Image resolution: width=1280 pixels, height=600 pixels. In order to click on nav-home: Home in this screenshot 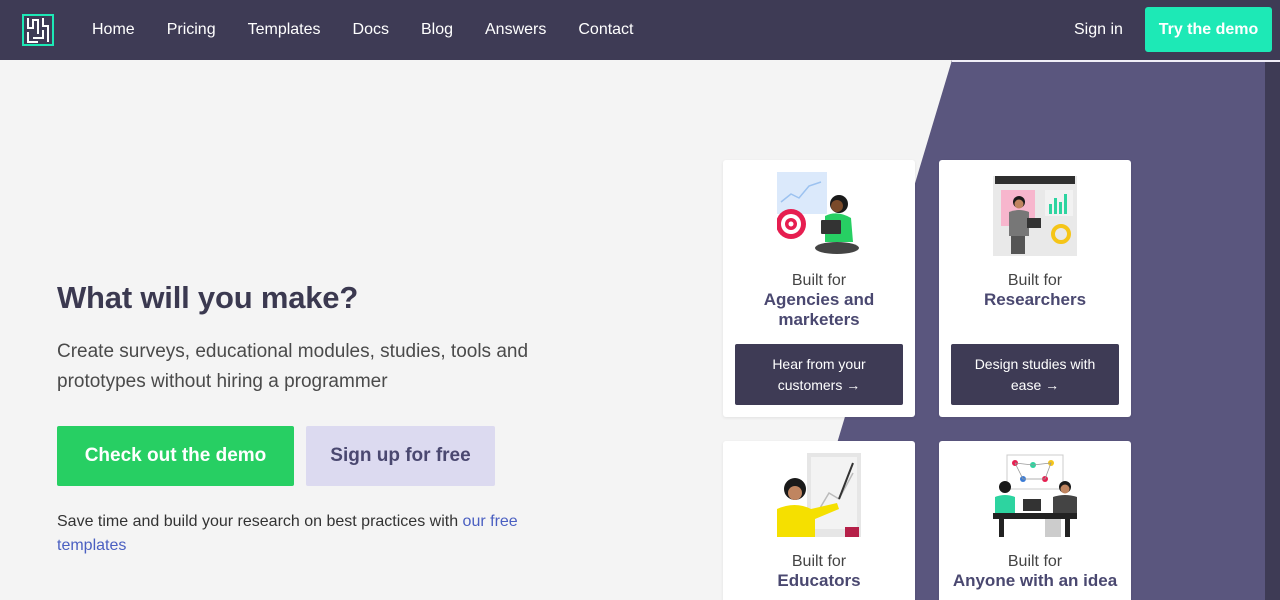, I will do `click(113, 30)`.